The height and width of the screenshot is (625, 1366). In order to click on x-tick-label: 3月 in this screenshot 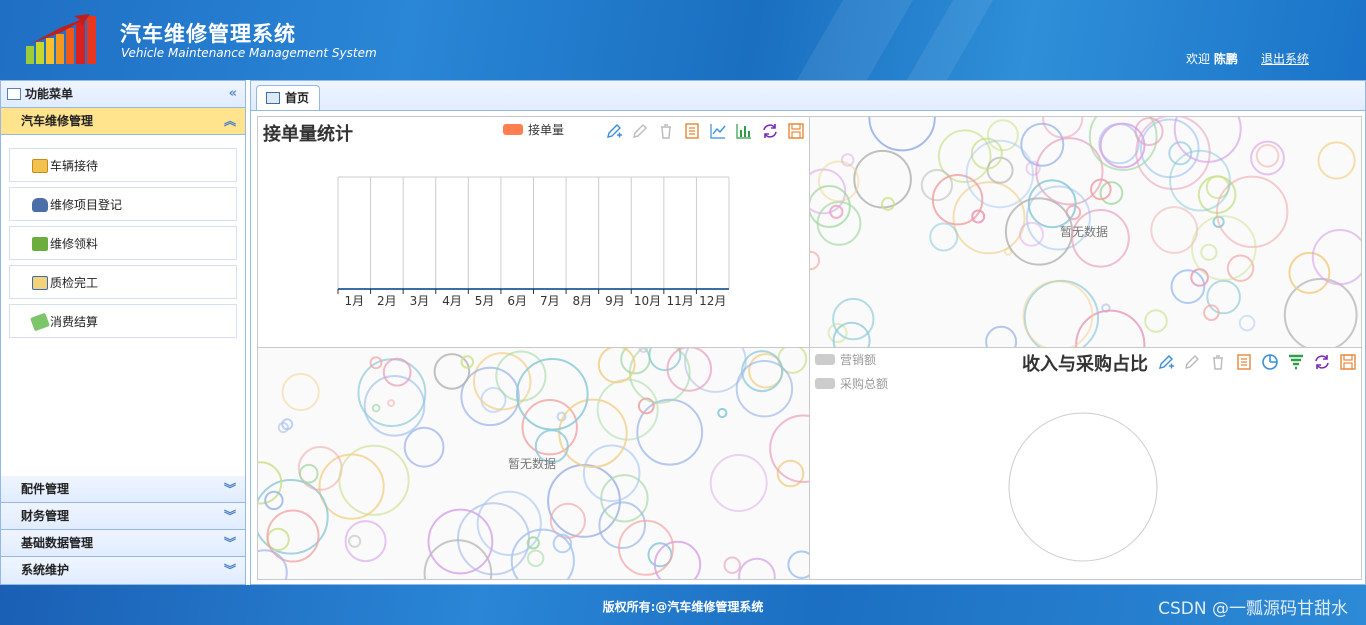, I will do `click(420, 301)`.